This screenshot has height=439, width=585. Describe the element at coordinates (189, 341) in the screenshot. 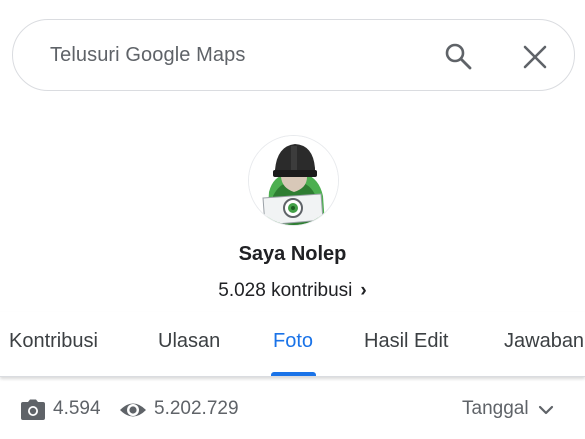

I see `tab-ulasan: Ulasan` at that location.